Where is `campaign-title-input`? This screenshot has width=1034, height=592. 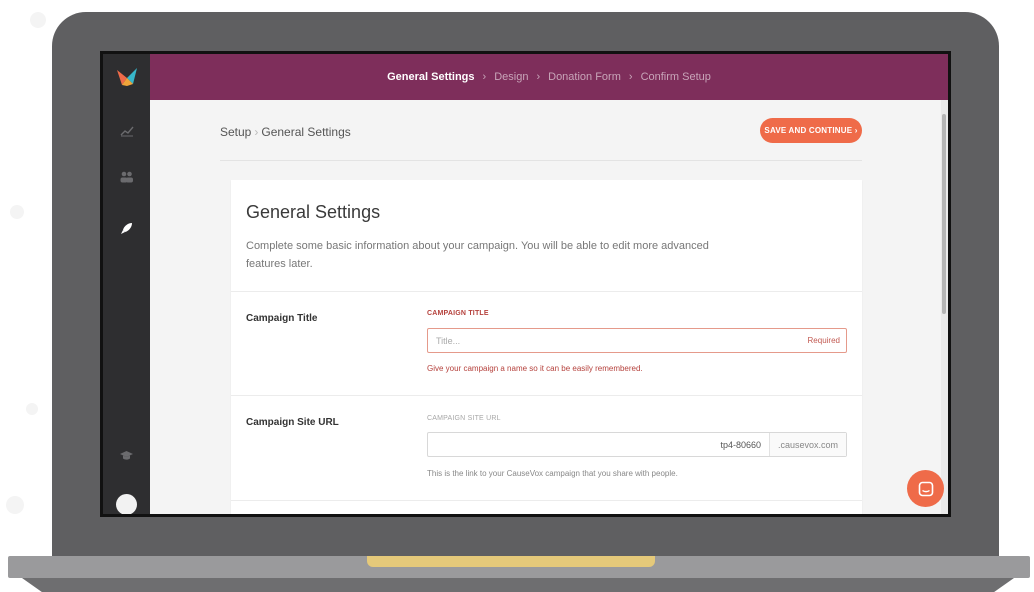
campaign-title-input is located at coordinates (637, 340).